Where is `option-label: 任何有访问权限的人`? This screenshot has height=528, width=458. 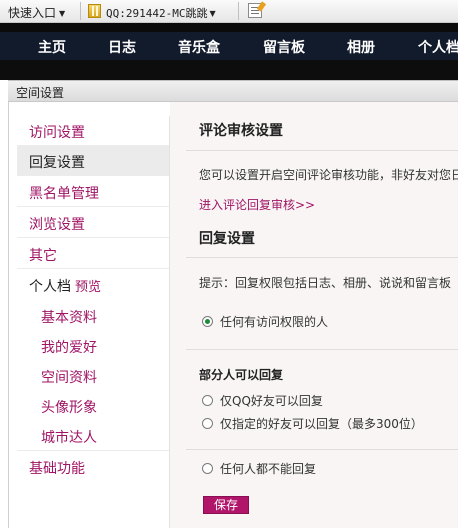
option-label: 任何有访问权限的人 is located at coordinates (274, 322).